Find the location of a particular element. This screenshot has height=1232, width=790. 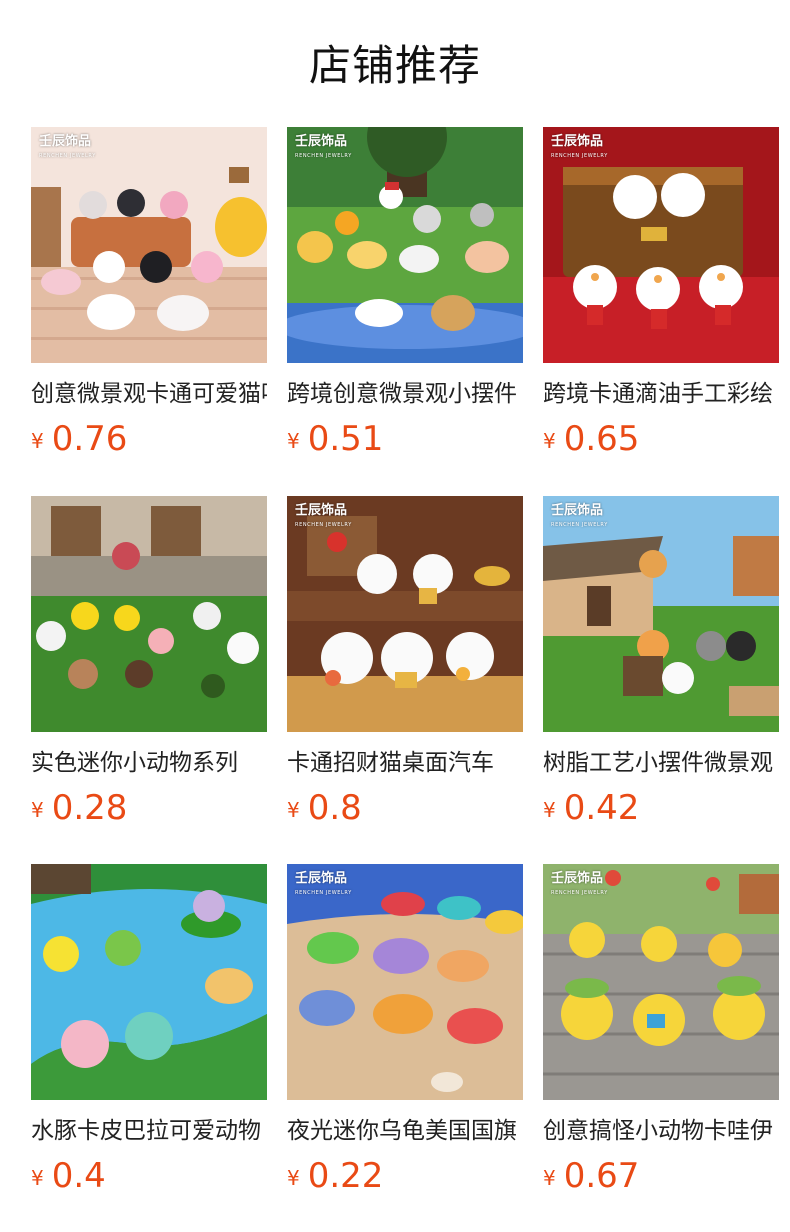

product-card: 水豚卡皮巴拉可爱动物 ¥0.4 is located at coordinates (149, 1032).